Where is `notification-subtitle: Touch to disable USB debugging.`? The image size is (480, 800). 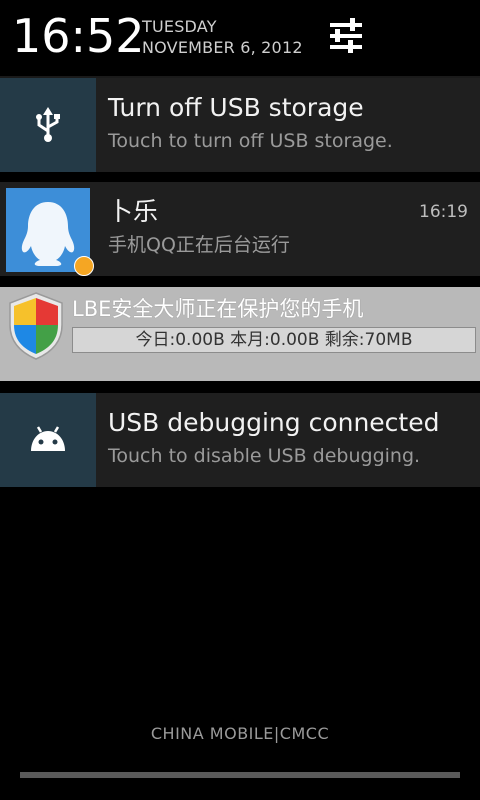 notification-subtitle: Touch to disable USB debugging. is located at coordinates (264, 456).